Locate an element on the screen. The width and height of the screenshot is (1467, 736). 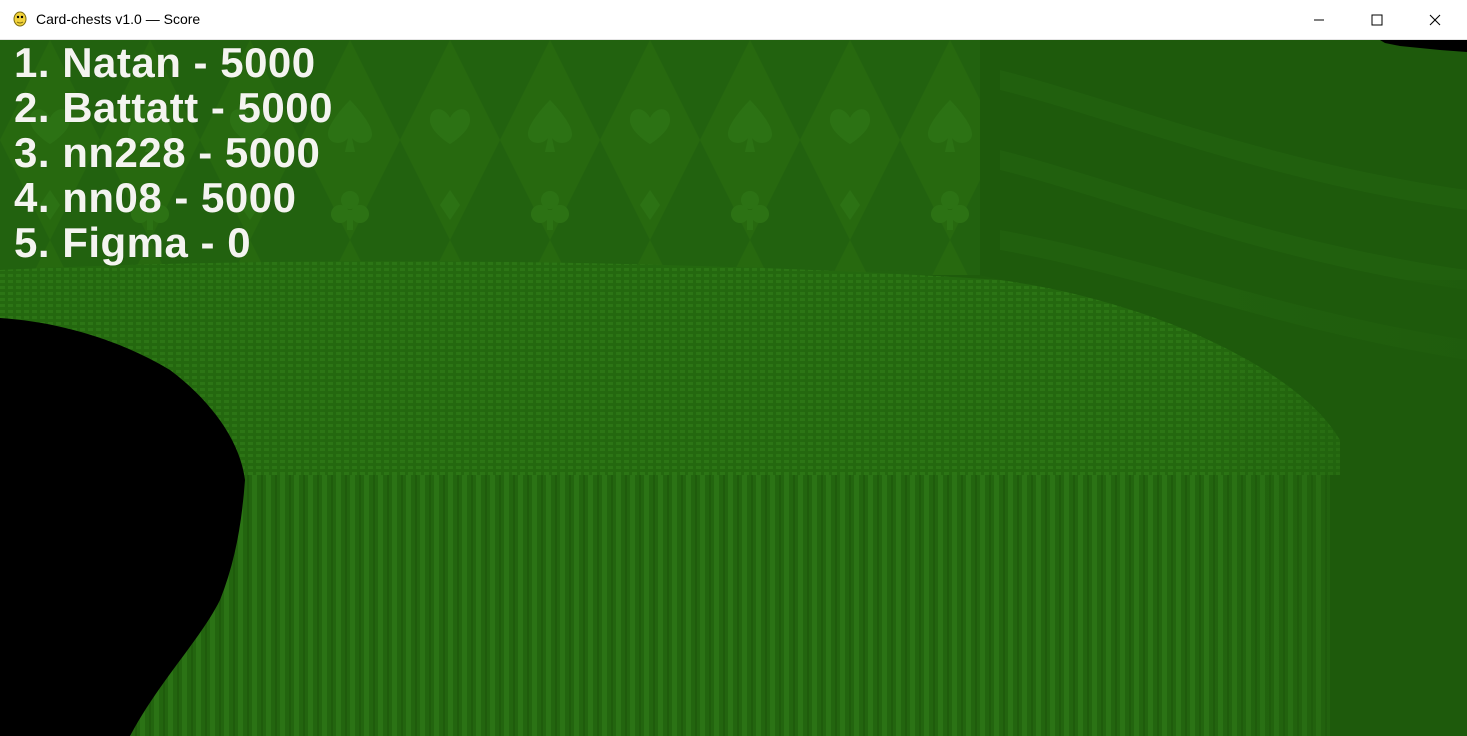
score-entry: 5. Figma - 0 is located at coordinates (133, 242).